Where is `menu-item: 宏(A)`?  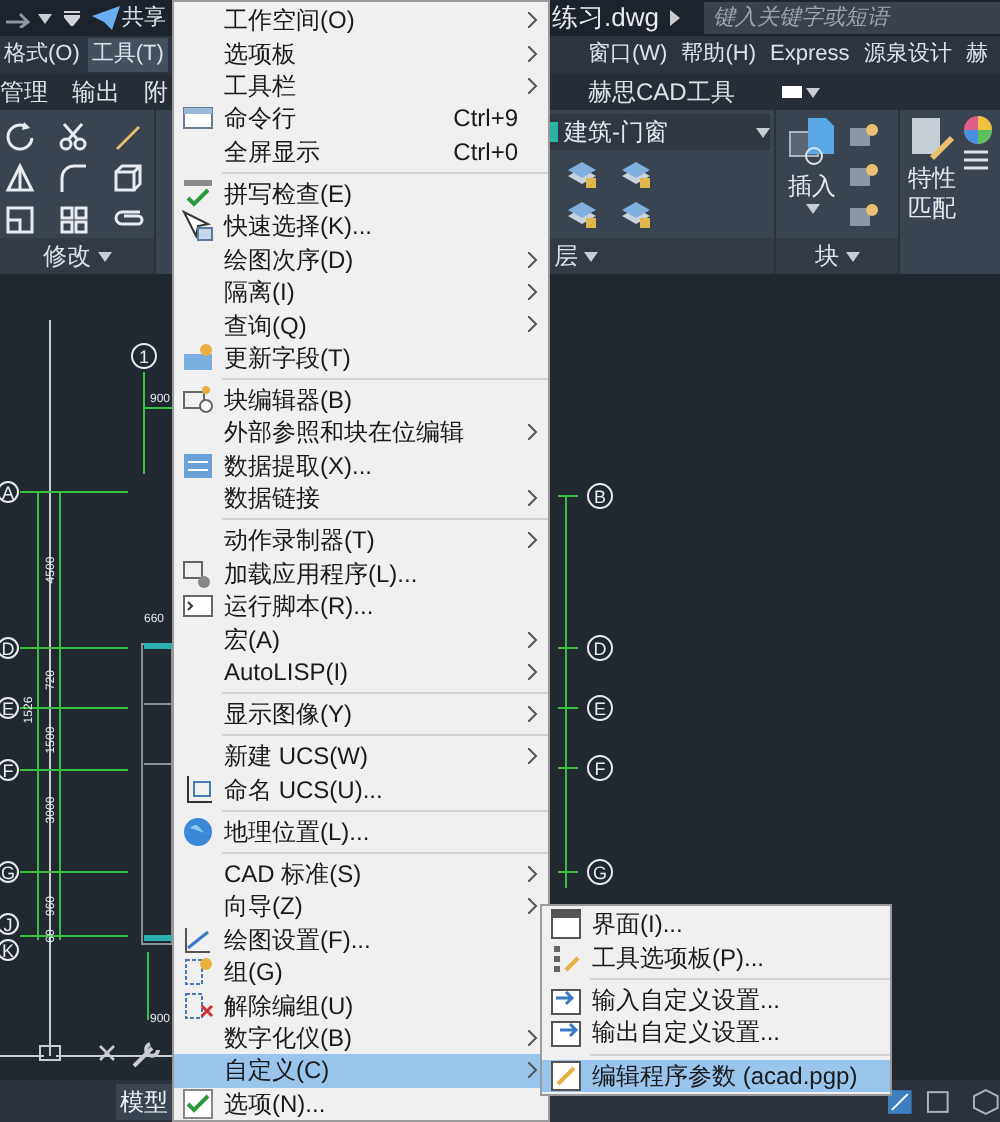
menu-item: 宏(A) is located at coordinates (361, 639).